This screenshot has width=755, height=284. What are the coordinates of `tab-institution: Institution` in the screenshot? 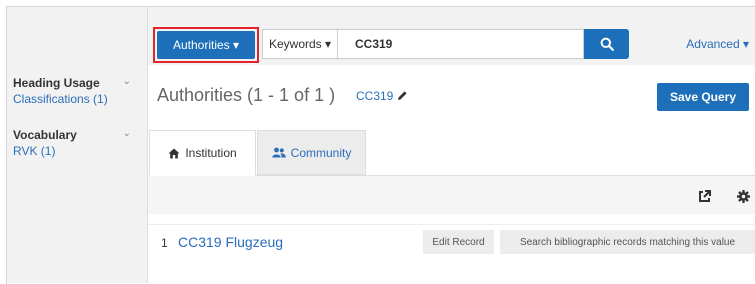 It's located at (202, 153).